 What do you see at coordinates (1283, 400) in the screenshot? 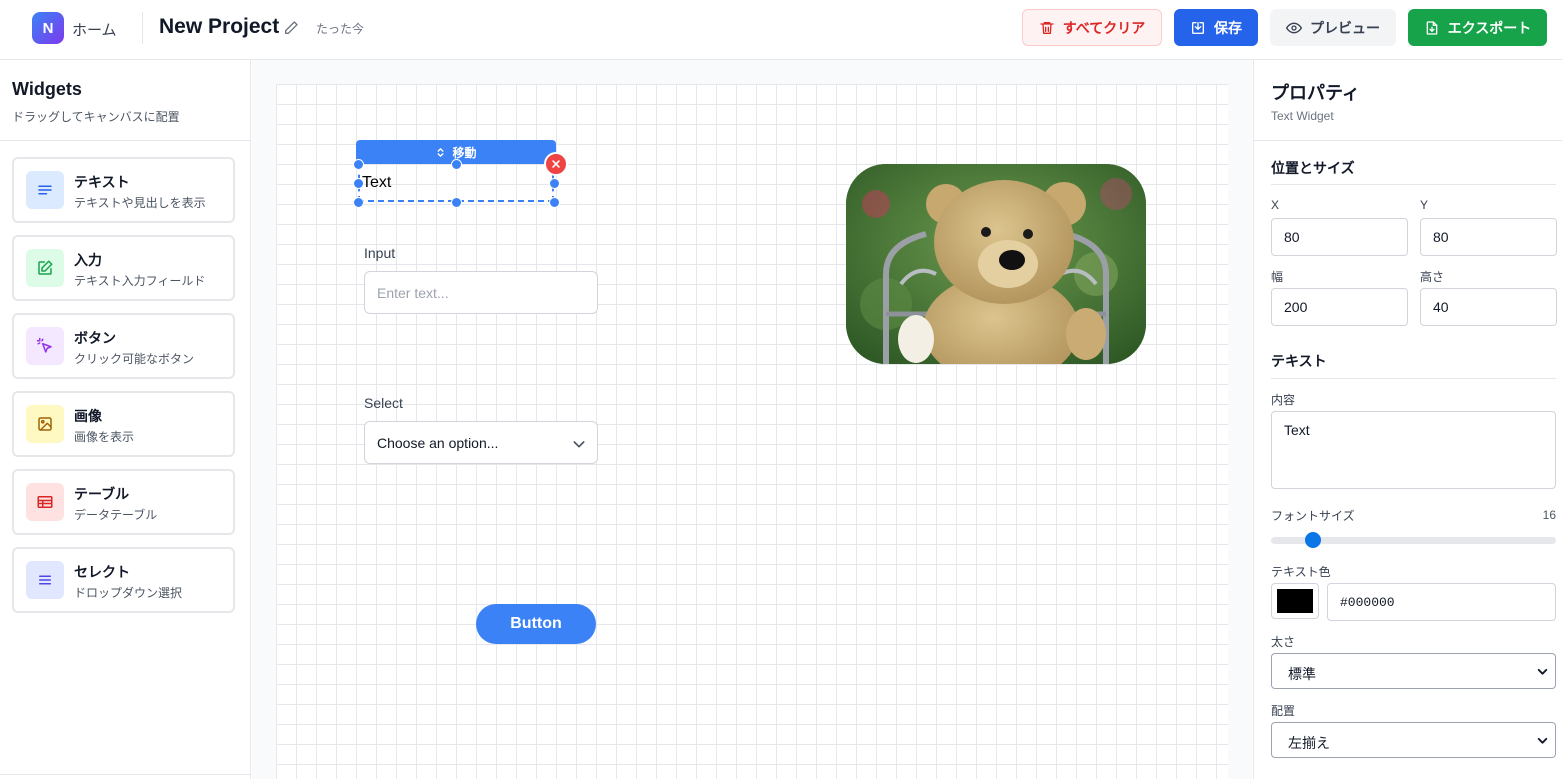
I see `content-label: 内容` at bounding box center [1283, 400].